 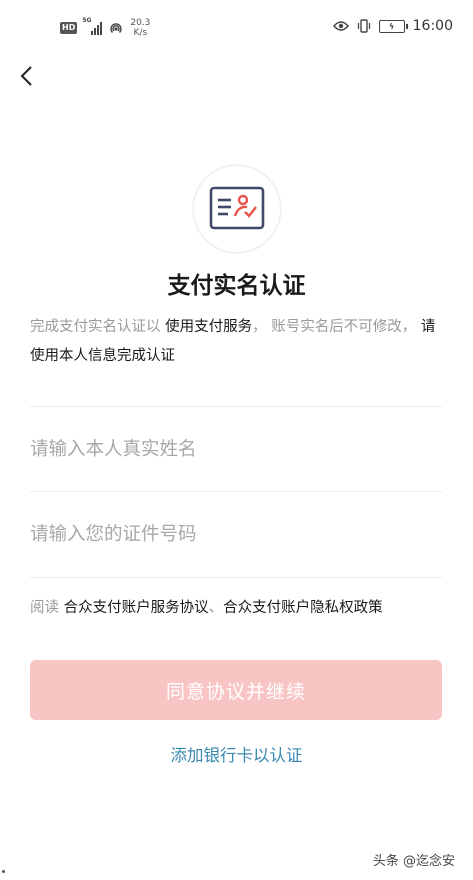 I want to click on status-bar: HD 5G 20.3 K/s ϟ 16:00, so click(x=236, y=29).